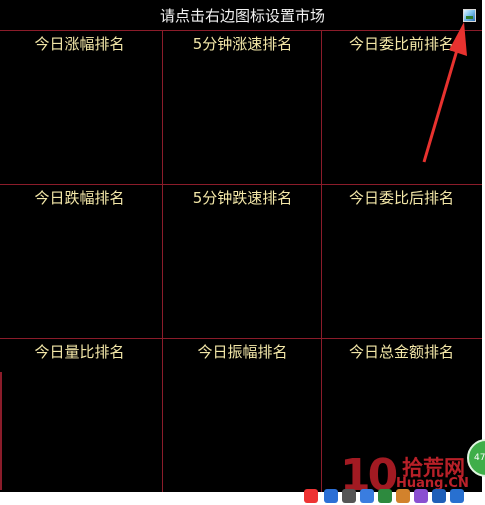  Describe the element at coordinates (349, 496) in the screenshot. I see `punctuation-icon` at that location.